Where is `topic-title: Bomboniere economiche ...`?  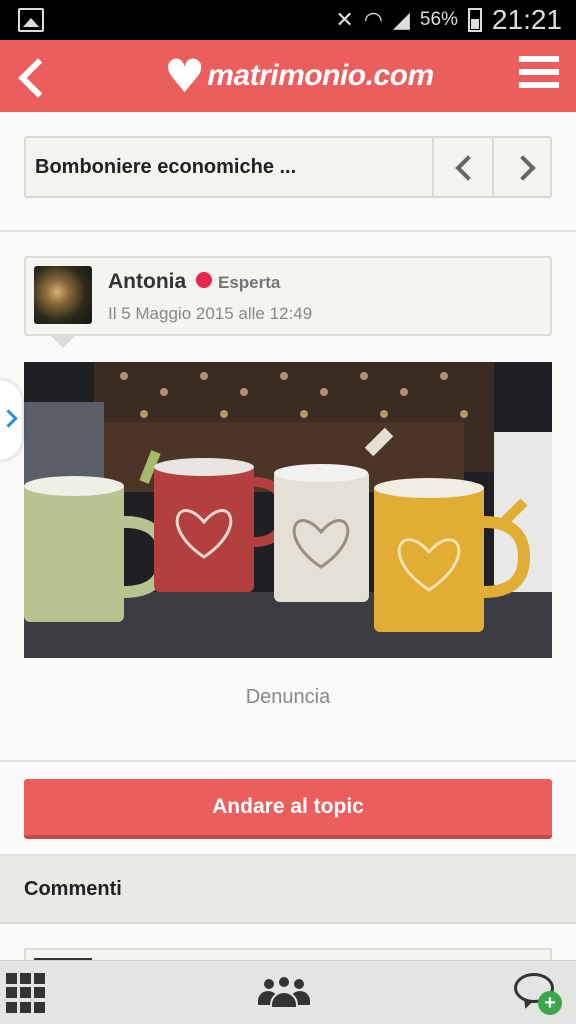
topic-title: Bomboniere economiche ... is located at coordinates (165, 167).